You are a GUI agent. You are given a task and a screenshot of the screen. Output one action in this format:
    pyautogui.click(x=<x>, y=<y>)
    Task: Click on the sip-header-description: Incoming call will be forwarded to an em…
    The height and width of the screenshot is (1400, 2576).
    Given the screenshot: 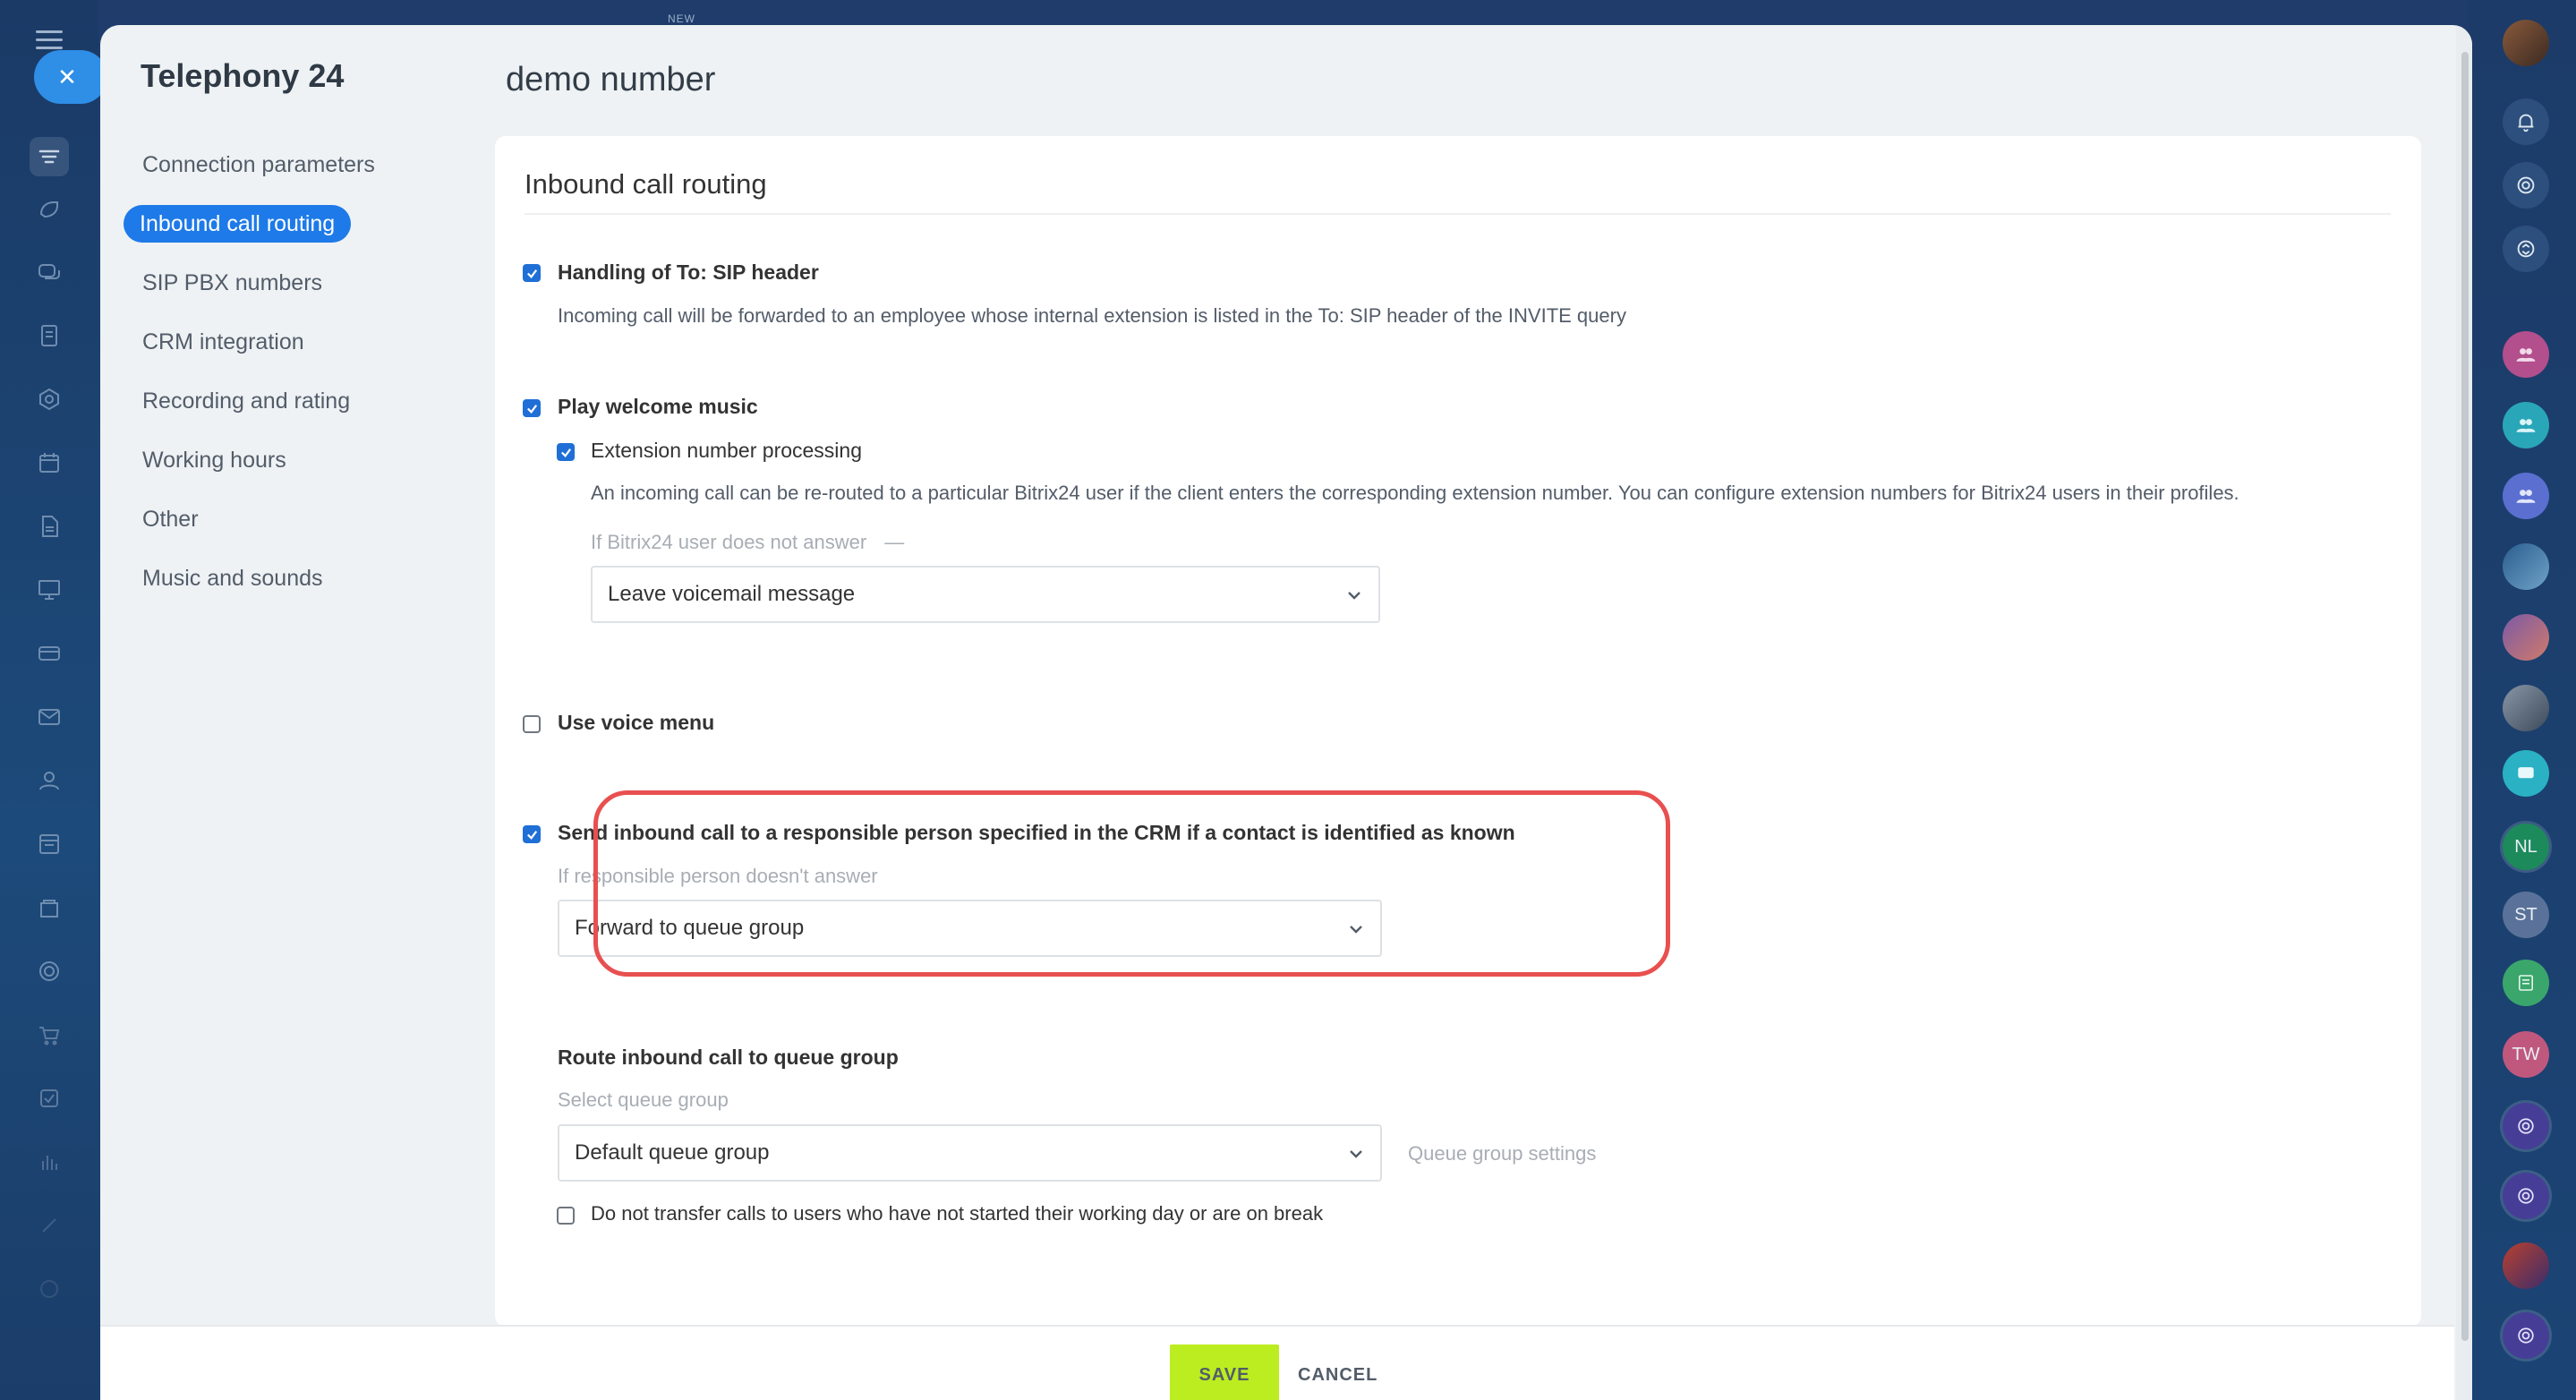 What is the action you would take?
    pyautogui.click(x=1092, y=316)
    